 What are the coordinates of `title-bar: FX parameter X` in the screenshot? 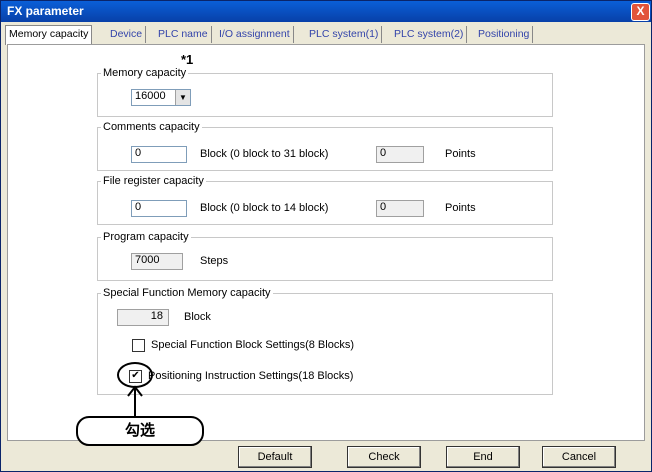 It's located at (326, 11).